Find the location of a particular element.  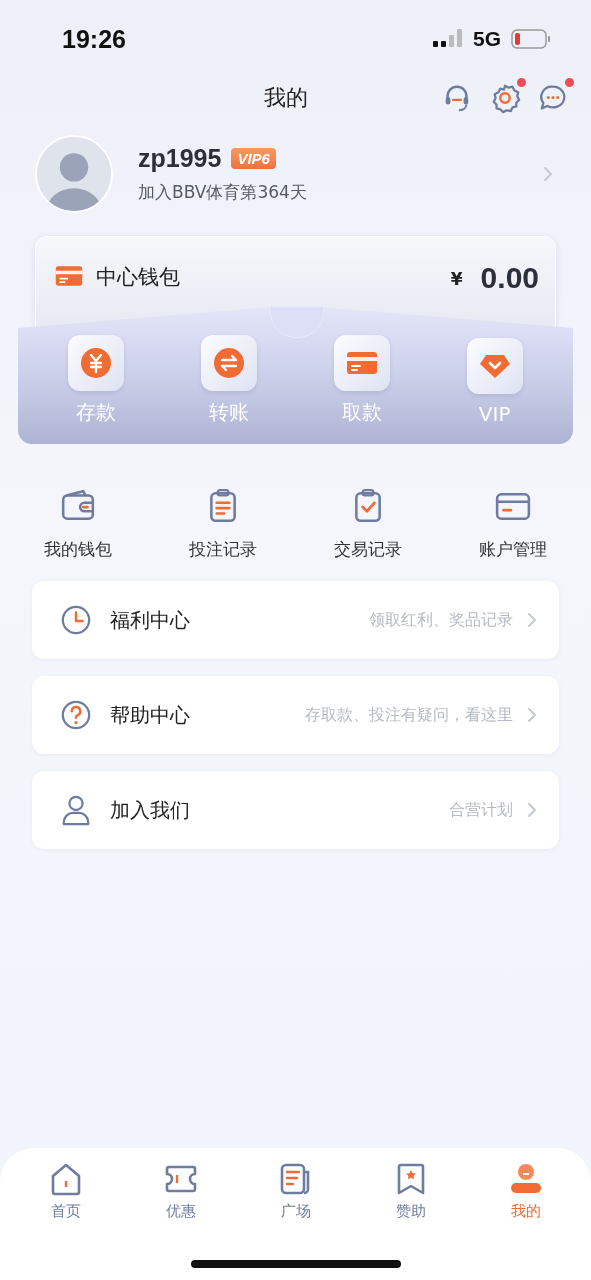

menu-row: 福利中心 领取红利、奖品记录 is located at coordinates (295, 620).